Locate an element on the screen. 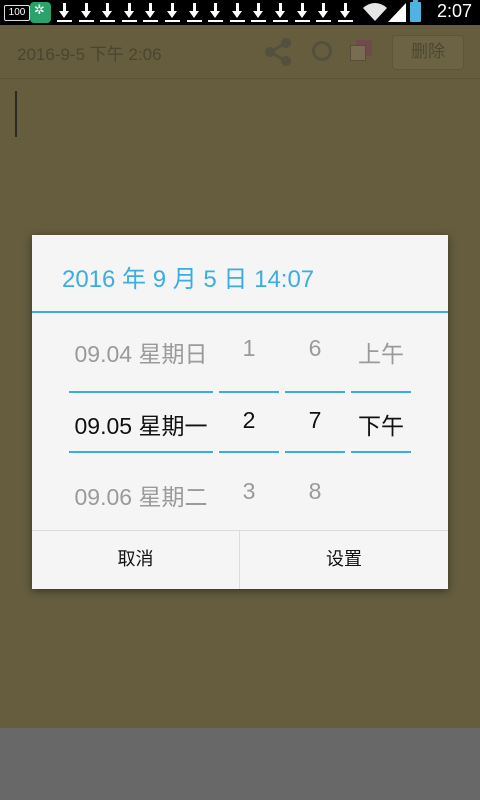 This screenshot has height=800, width=480. download-notifications is located at coordinates (205, 12).